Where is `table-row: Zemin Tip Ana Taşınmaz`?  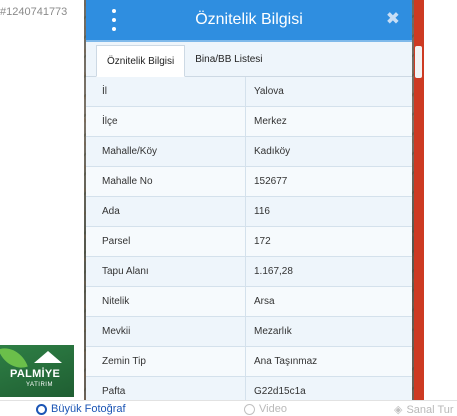
table-row: Zemin Tip Ana Taşınmaz is located at coordinates (249, 362).